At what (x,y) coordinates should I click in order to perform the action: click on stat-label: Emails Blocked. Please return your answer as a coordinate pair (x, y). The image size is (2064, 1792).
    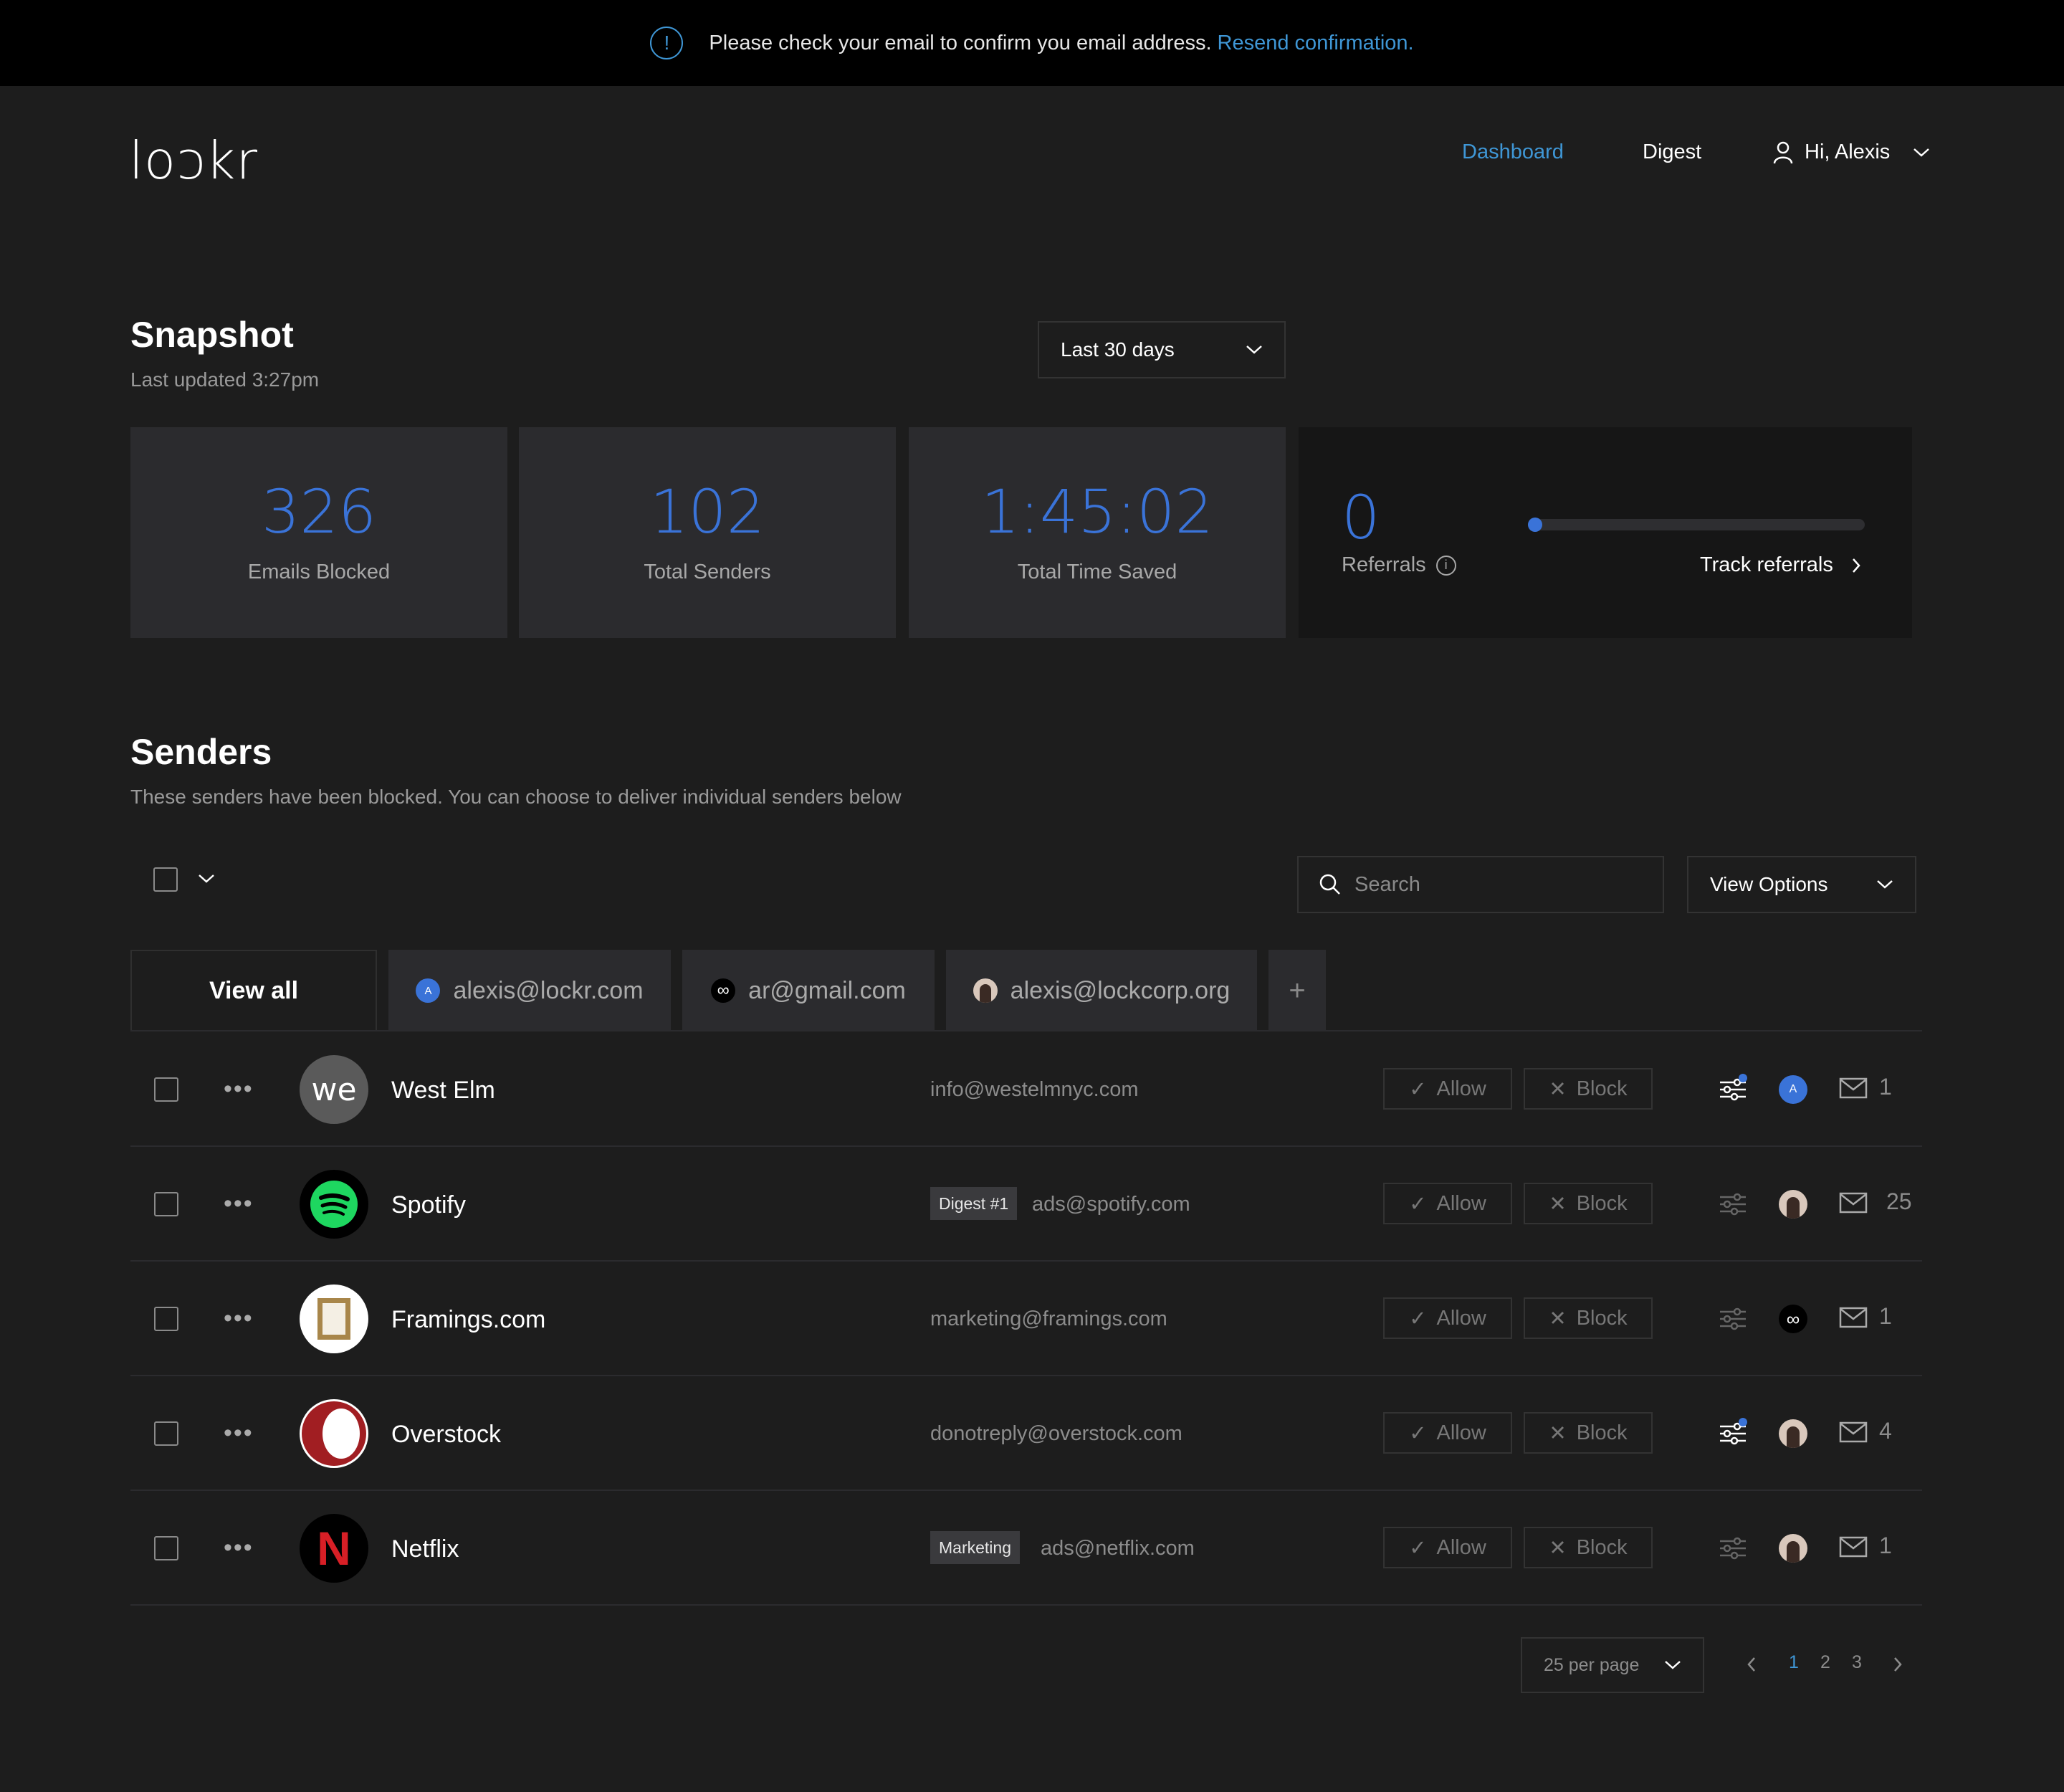
    Looking at the image, I should click on (319, 571).